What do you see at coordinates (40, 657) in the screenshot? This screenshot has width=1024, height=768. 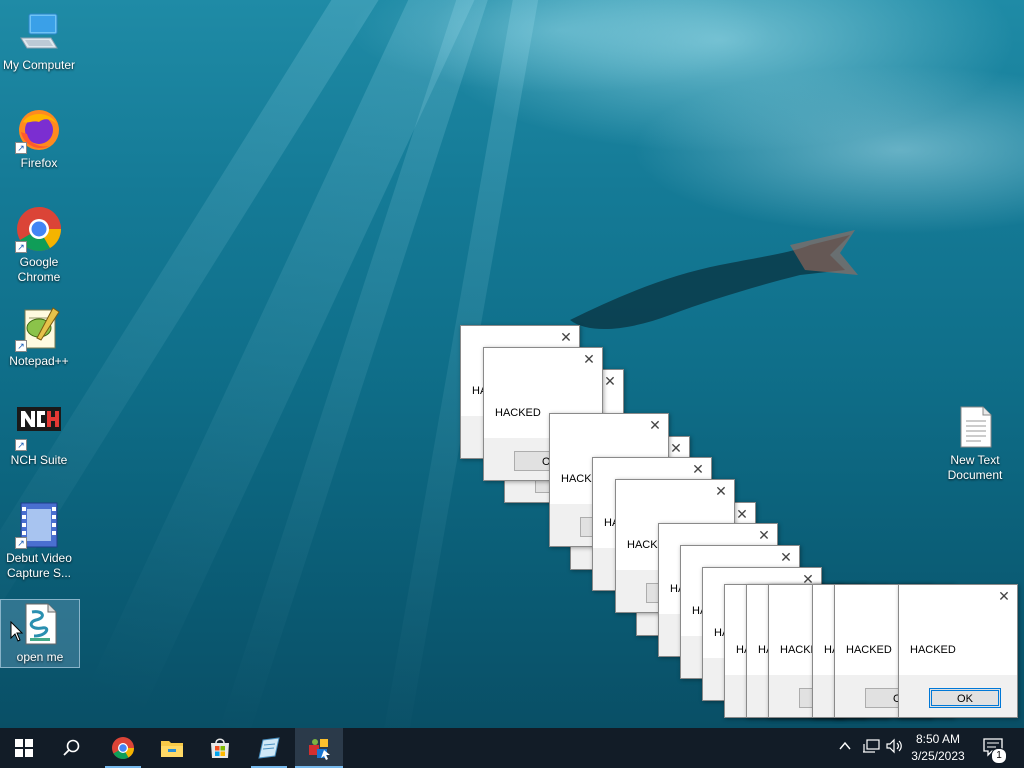 I see `desktop-icon-label: open me` at bounding box center [40, 657].